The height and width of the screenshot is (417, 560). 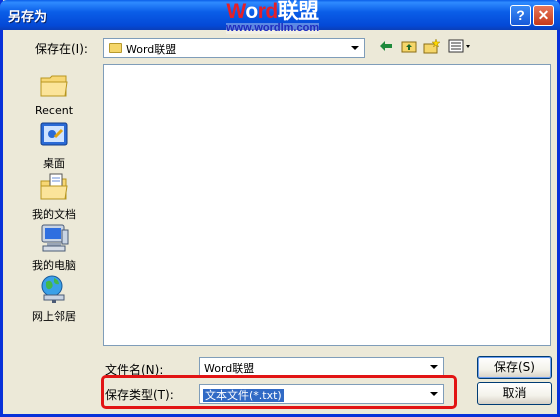 What do you see at coordinates (514, 367) in the screenshot?
I see `save-button: 保存(S)` at bounding box center [514, 367].